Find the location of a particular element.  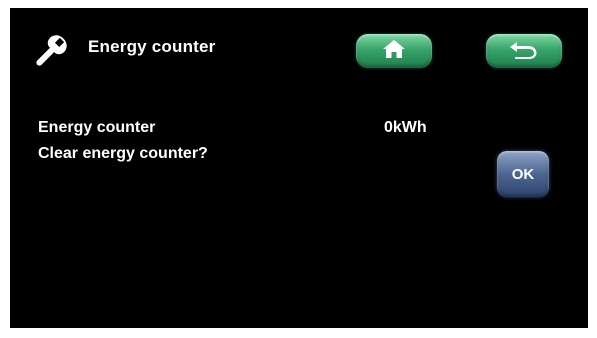

home-icon is located at coordinates (394, 51).